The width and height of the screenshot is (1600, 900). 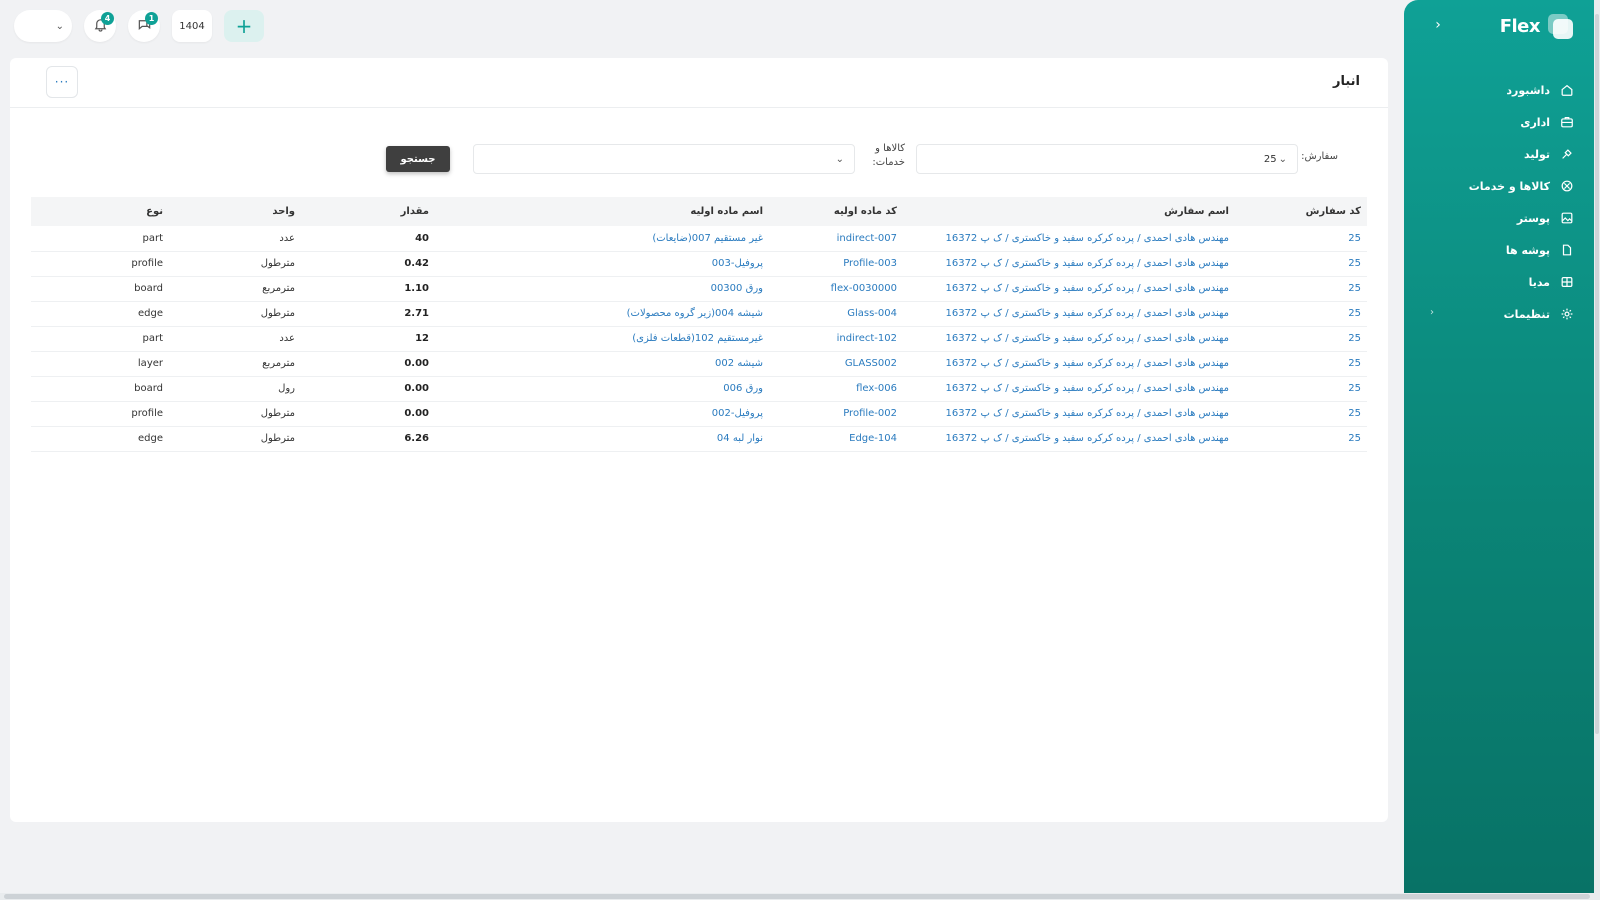 I want to click on material-code-link: Profile-003, so click(x=870, y=263).